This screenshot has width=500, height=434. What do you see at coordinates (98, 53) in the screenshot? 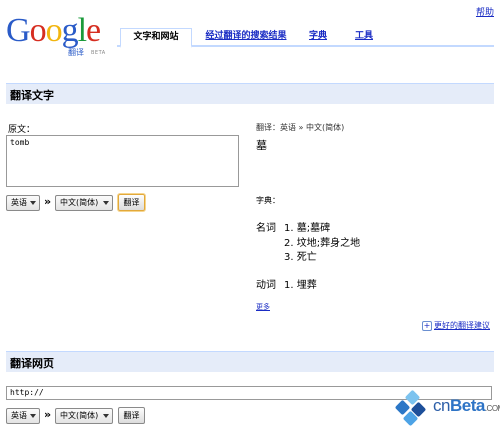
I see `beta-badge: BETA` at bounding box center [98, 53].